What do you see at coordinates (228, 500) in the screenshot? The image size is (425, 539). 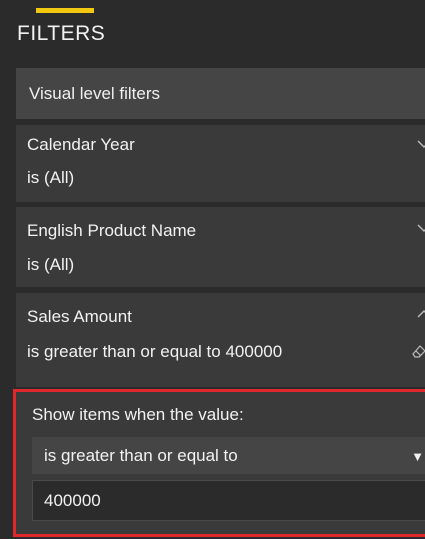 I see `filter-value-input` at bounding box center [228, 500].